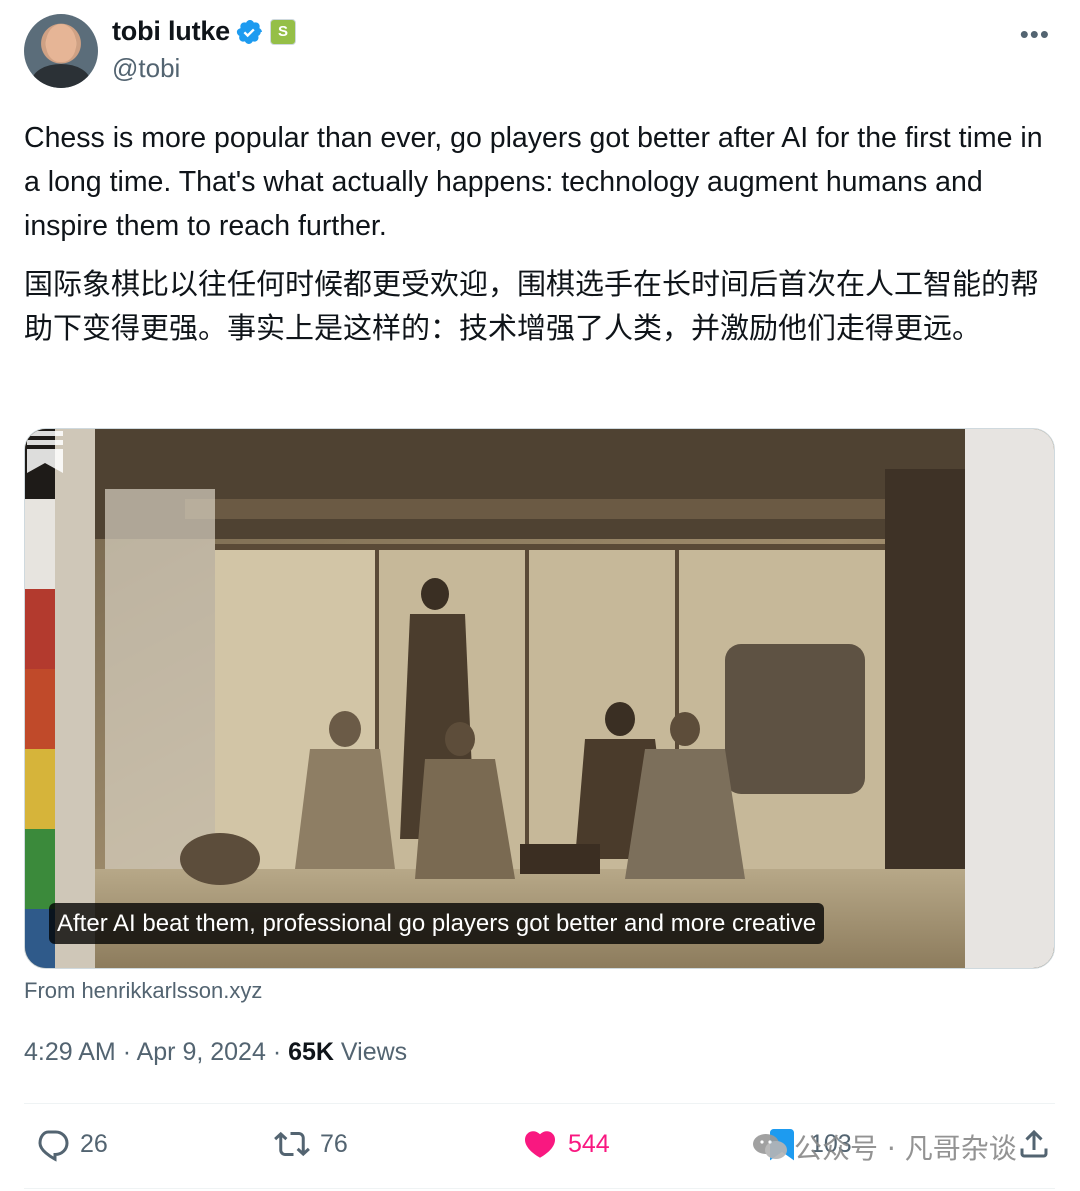  I want to click on reply-count: 26, so click(94, 1143).